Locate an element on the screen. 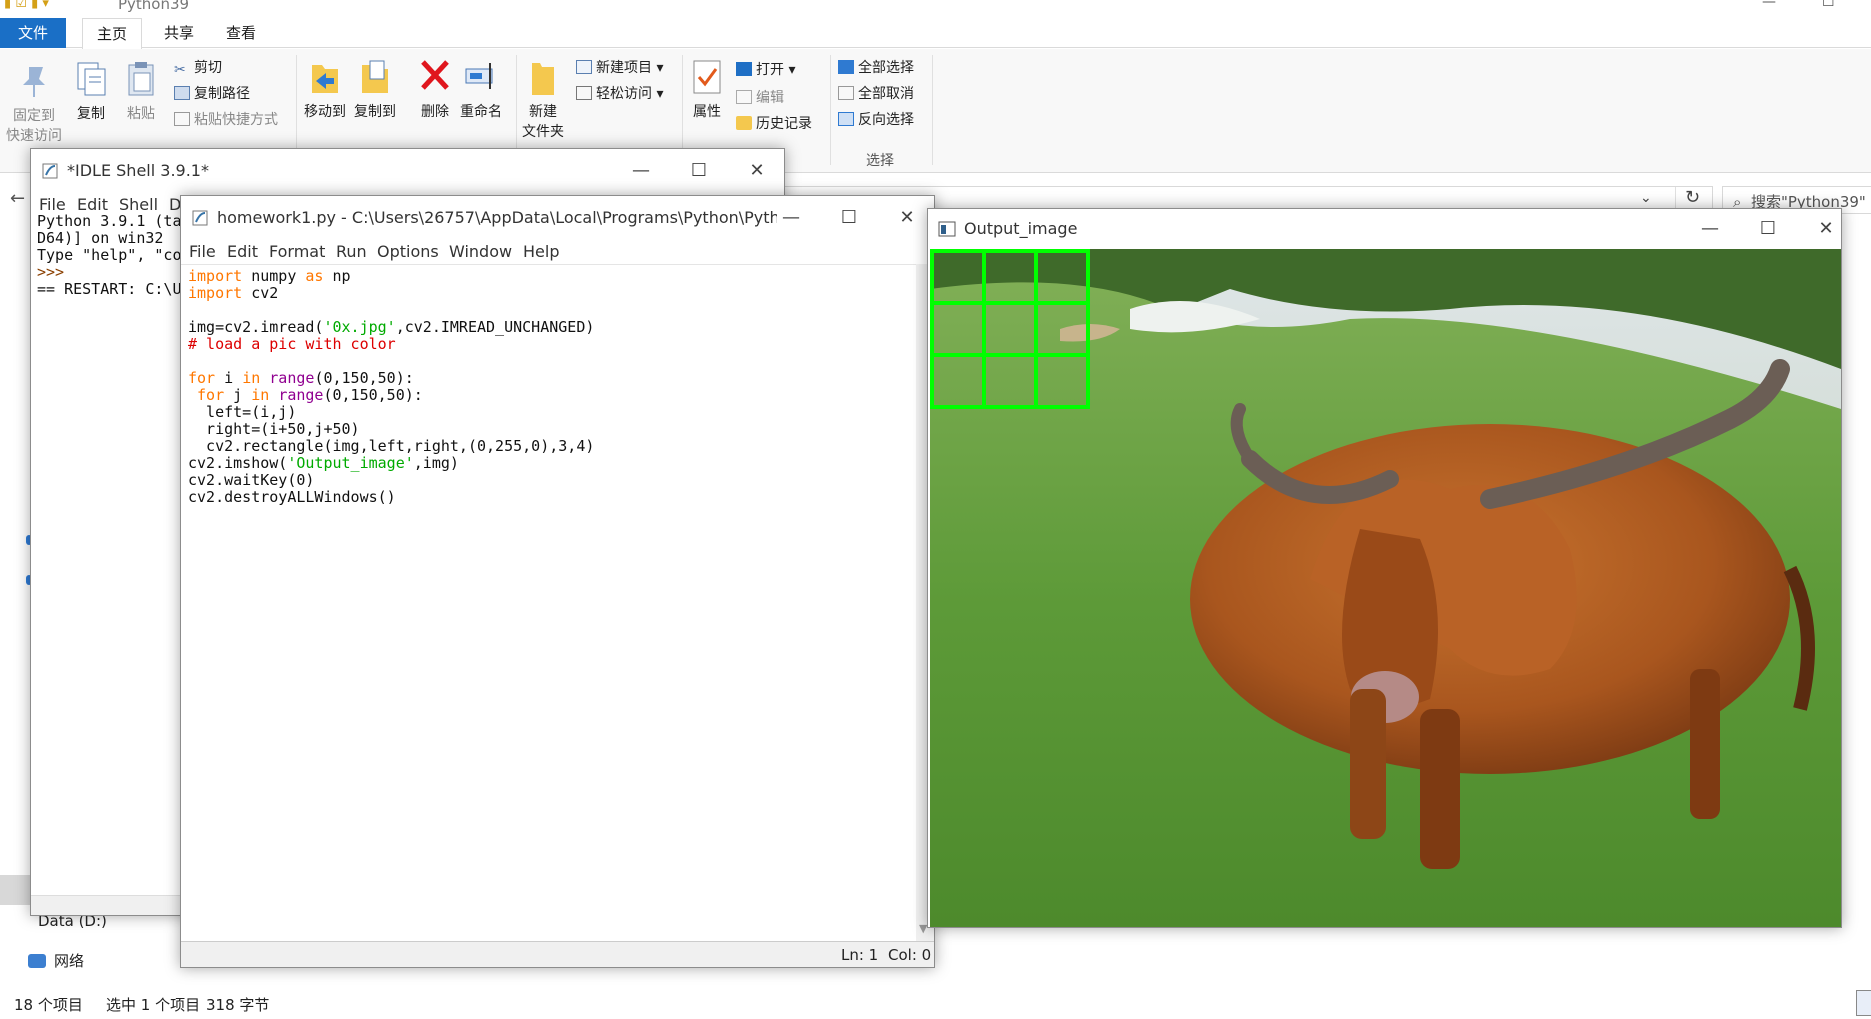 Image resolution: width=1871 pixels, height=1019 pixels. rename-label: 重命名 is located at coordinates (481, 112).